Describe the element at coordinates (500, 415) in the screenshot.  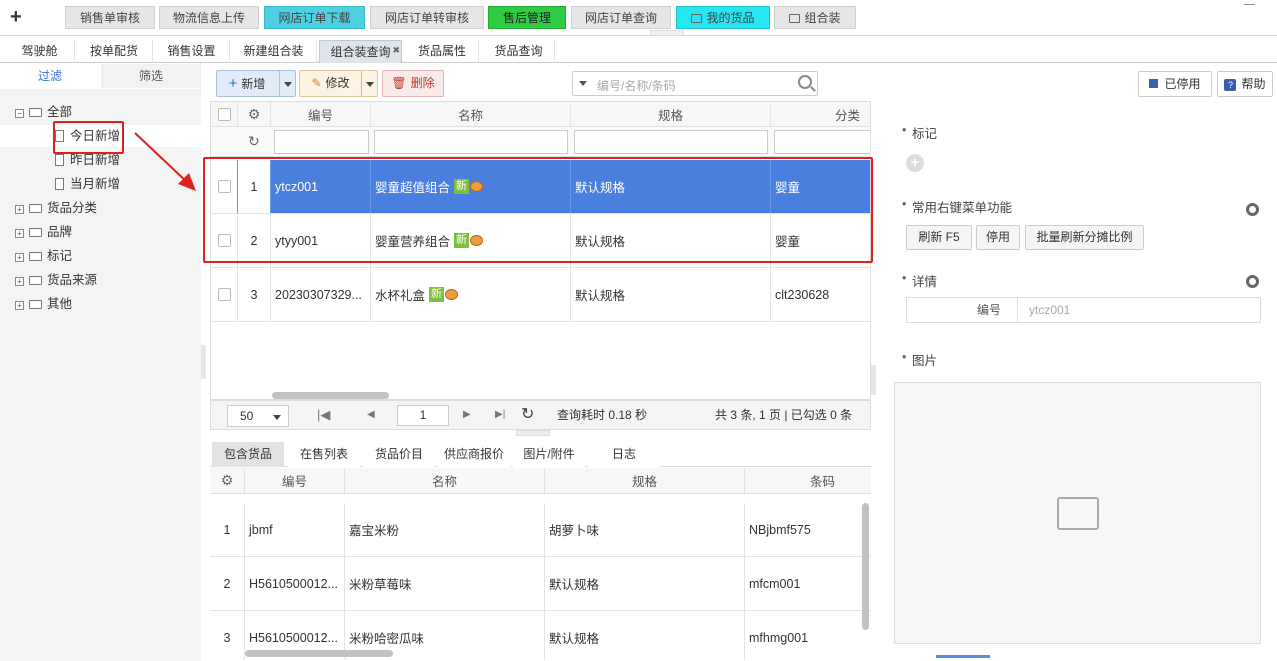
I see `last-page-icon: ▶|` at that location.